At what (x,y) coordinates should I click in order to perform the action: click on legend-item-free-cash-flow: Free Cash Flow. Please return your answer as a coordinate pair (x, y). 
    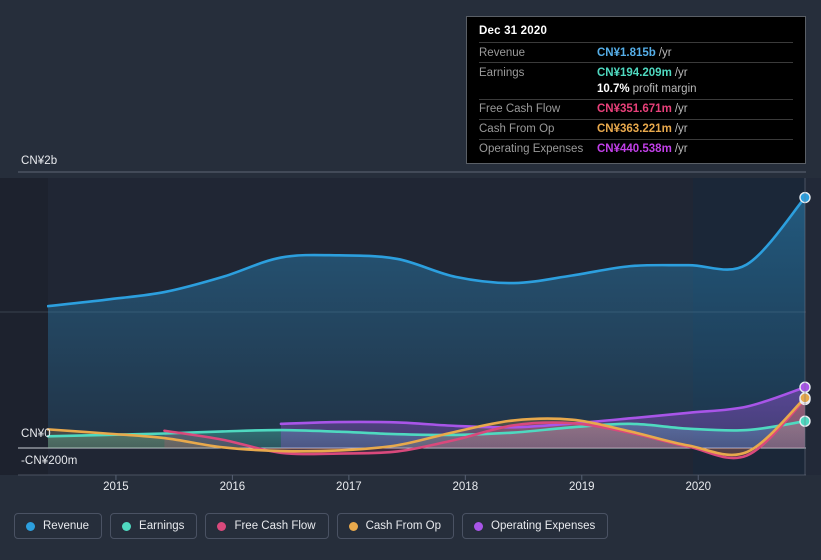
    Looking at the image, I should click on (267, 526).